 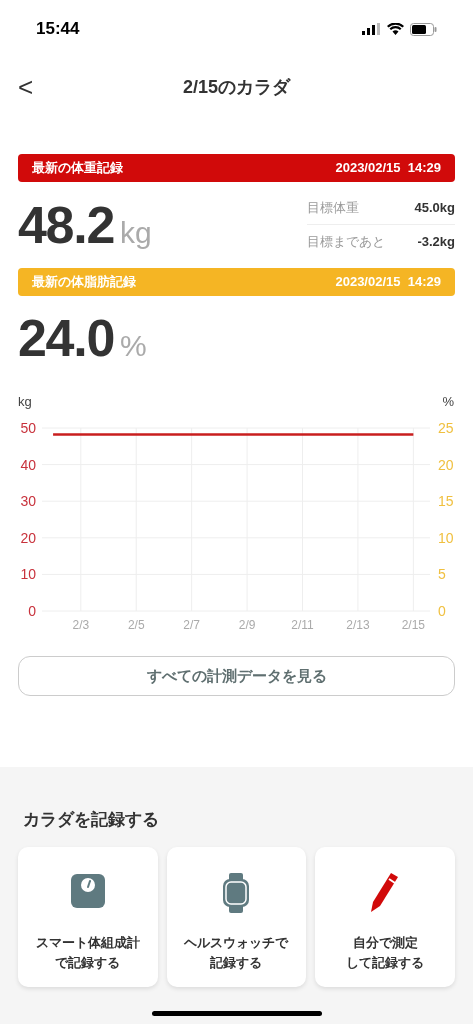 What do you see at coordinates (136, 233) in the screenshot?
I see `unit-label: kg` at bounding box center [136, 233].